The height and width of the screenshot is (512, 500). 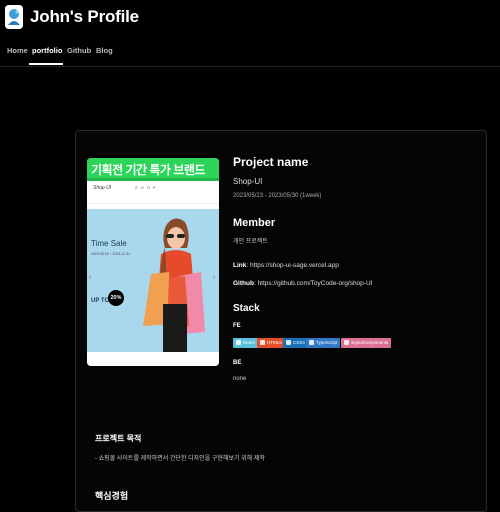 What do you see at coordinates (237, 363) in the screenshot?
I see `be-label: BE` at bounding box center [237, 363].